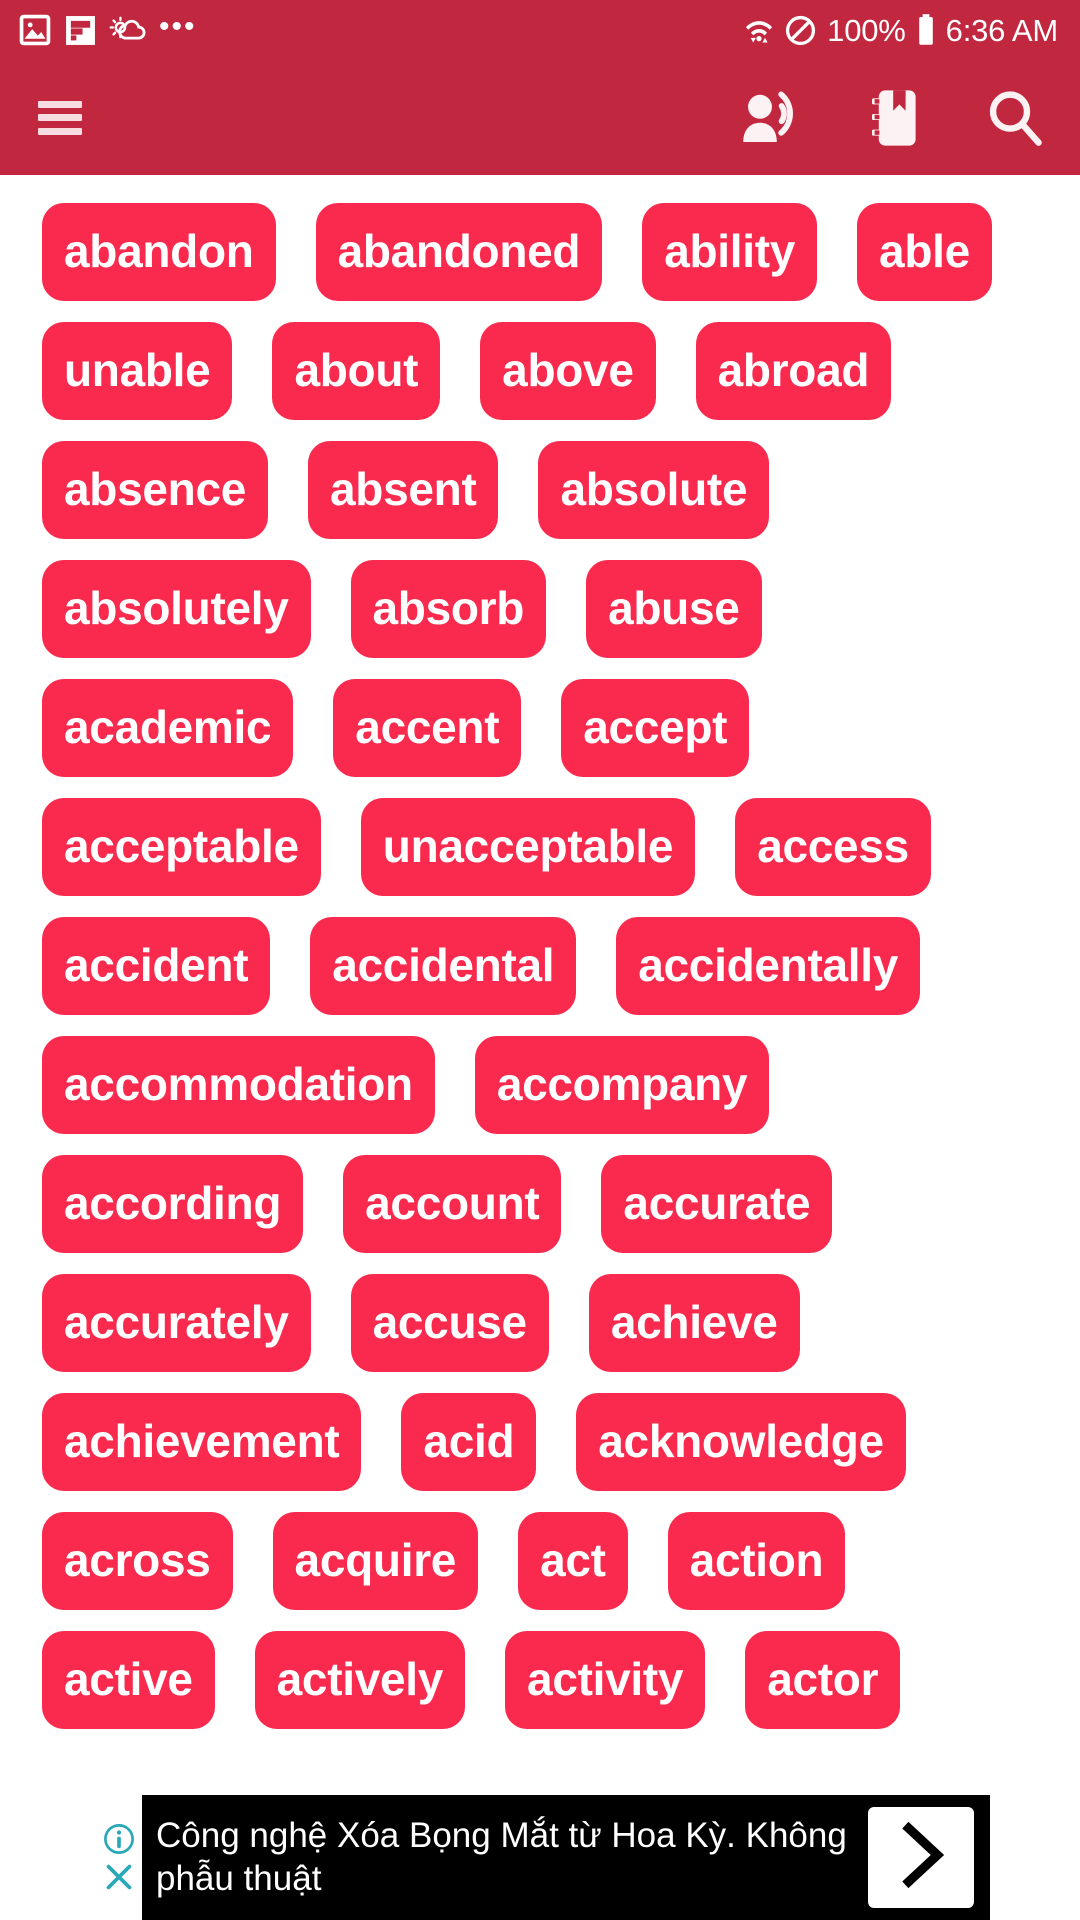 Image resolution: width=1080 pixels, height=1920 pixels. I want to click on search-icon, so click(1015, 118).